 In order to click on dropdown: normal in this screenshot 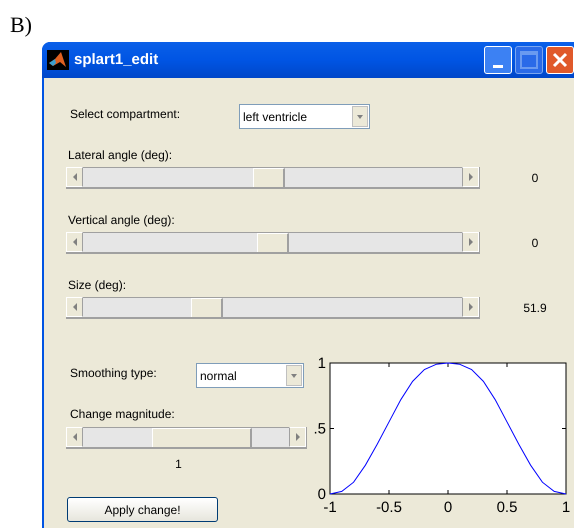, I will do `click(250, 375)`.